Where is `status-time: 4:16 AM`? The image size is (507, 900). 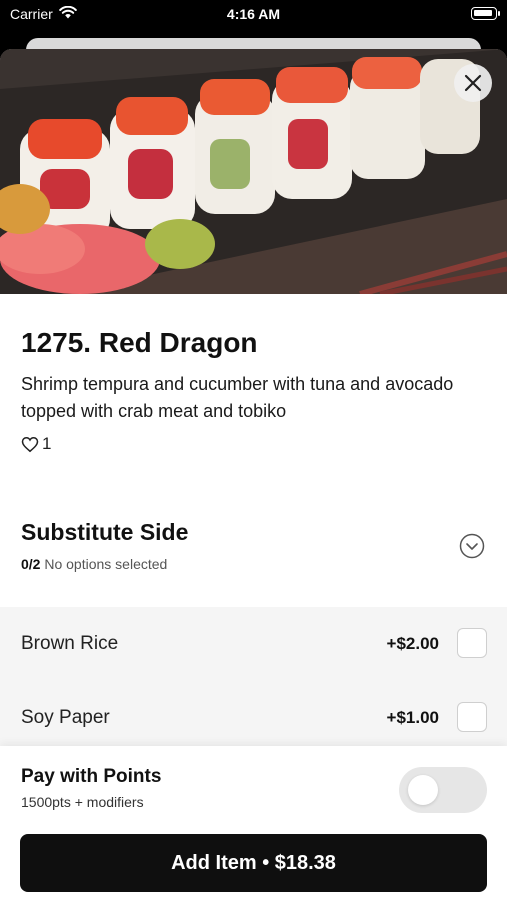
status-time: 4:16 AM is located at coordinates (253, 14).